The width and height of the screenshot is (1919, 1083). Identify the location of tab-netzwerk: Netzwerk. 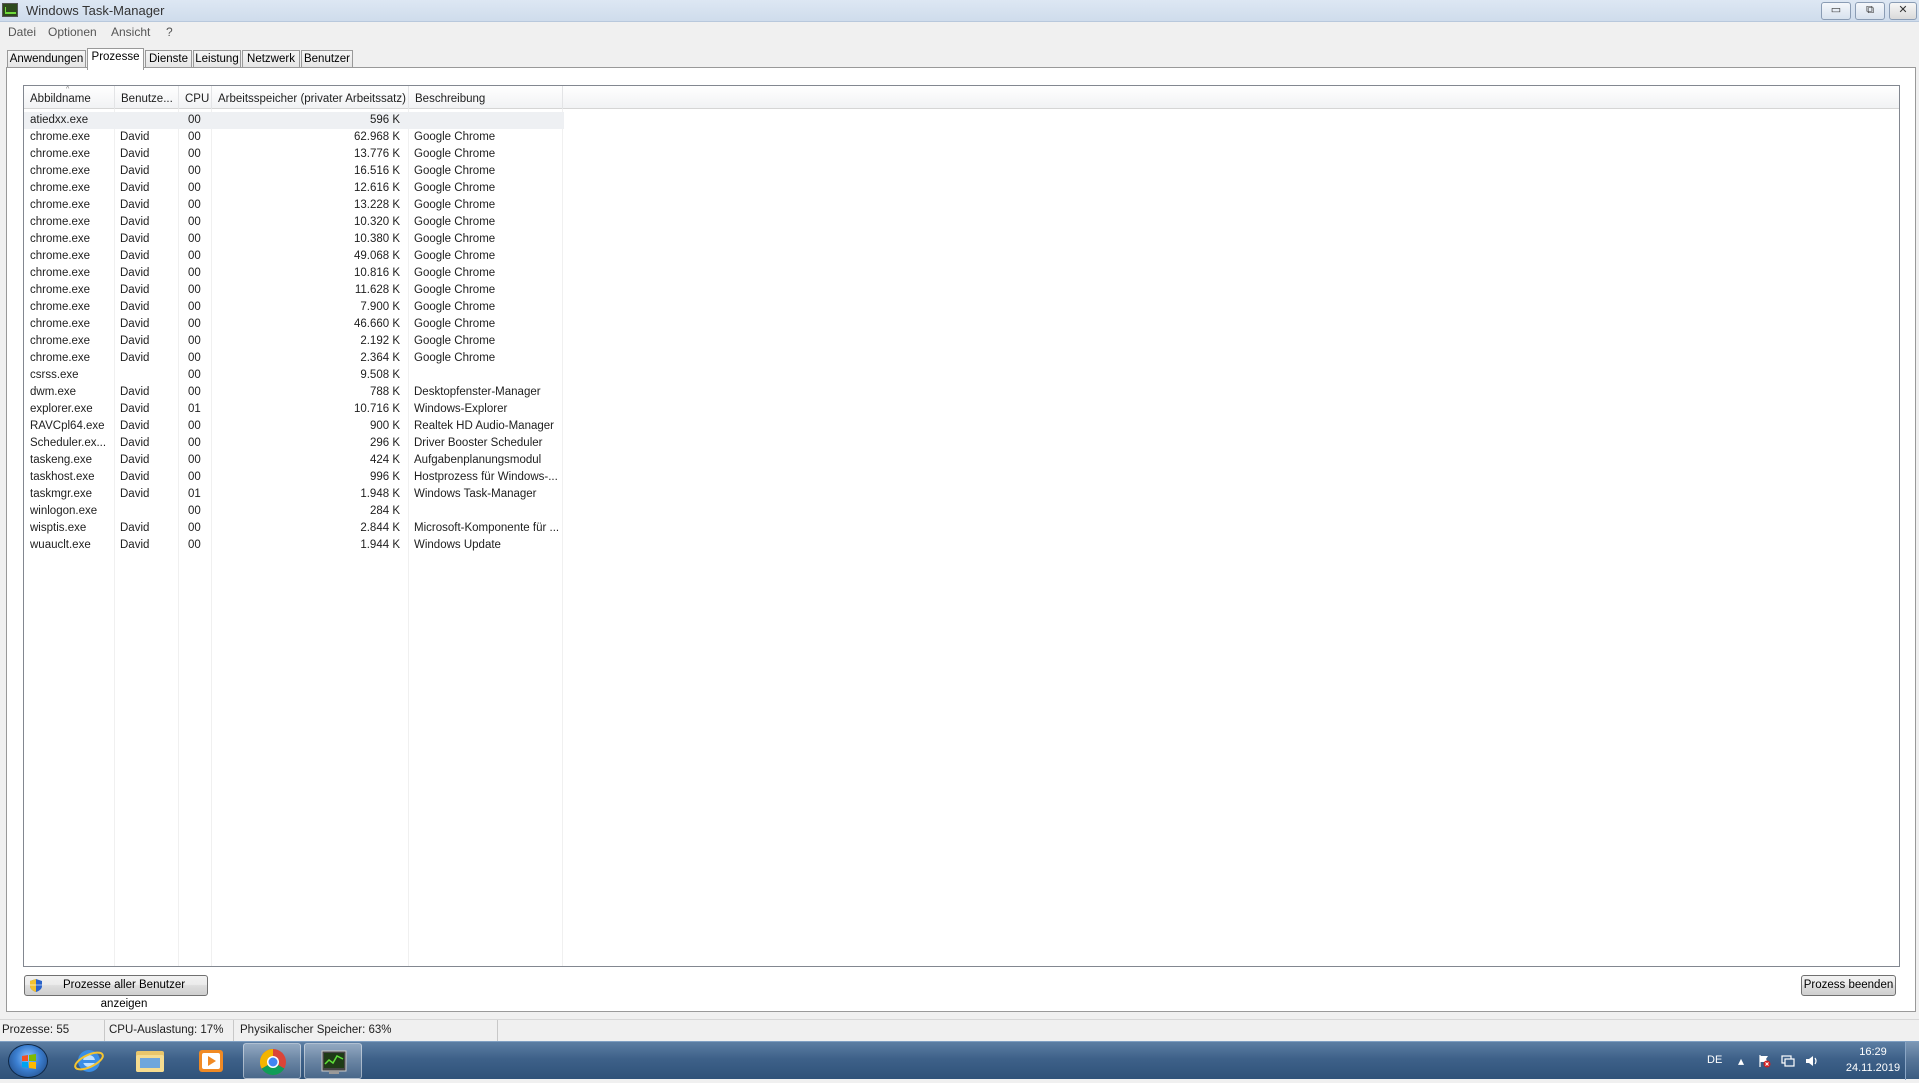
(271, 59).